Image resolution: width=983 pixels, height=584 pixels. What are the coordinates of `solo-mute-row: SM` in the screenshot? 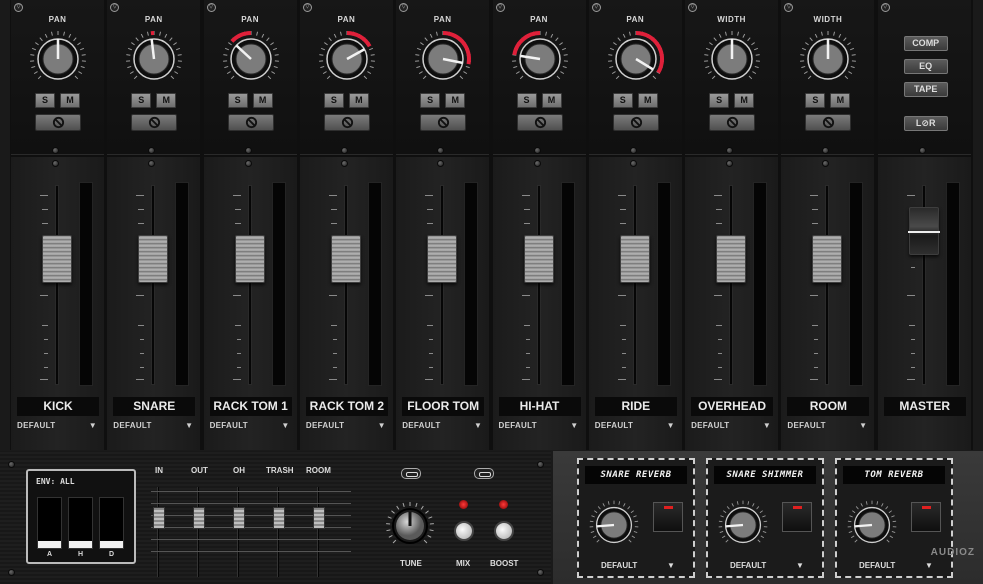 It's located at (346, 101).